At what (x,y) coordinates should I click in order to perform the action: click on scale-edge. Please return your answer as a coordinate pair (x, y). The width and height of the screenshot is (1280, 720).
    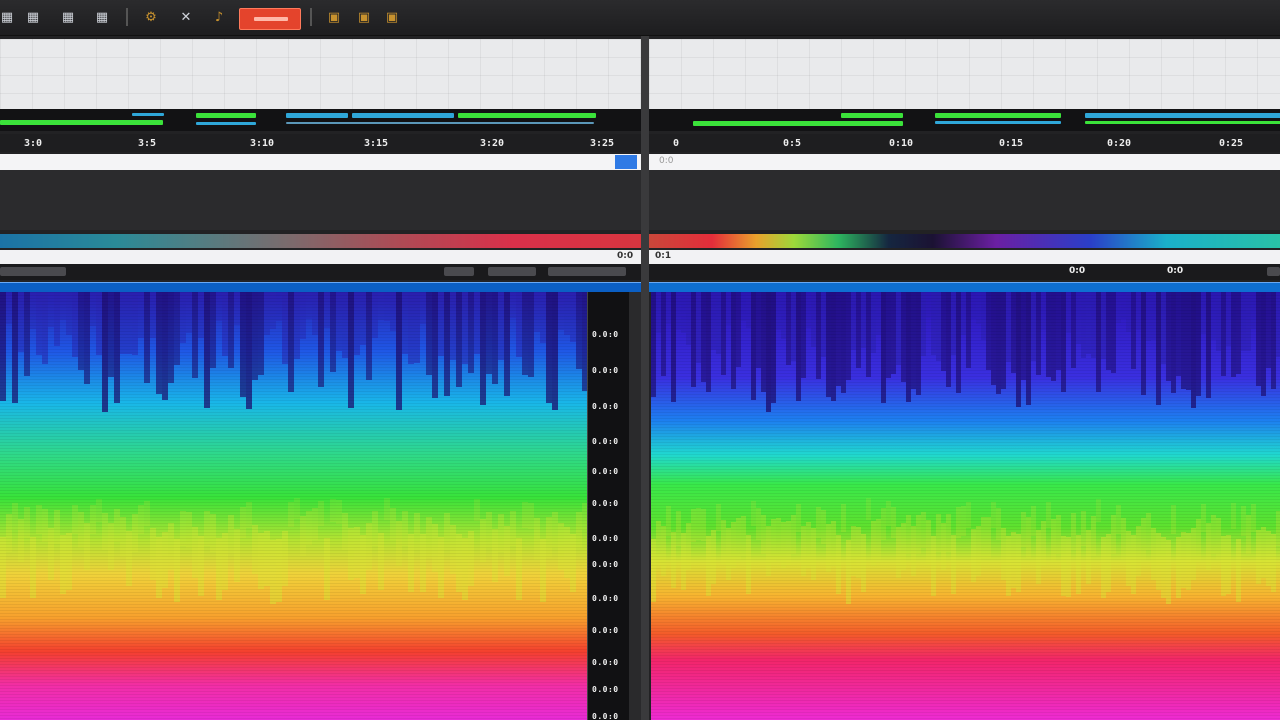
    Looking at the image, I should click on (635, 506).